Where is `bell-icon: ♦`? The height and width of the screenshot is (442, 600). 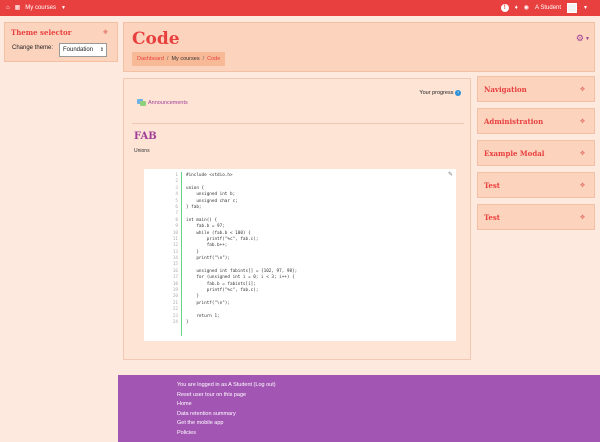
bell-icon: ♦ is located at coordinates (516, 8).